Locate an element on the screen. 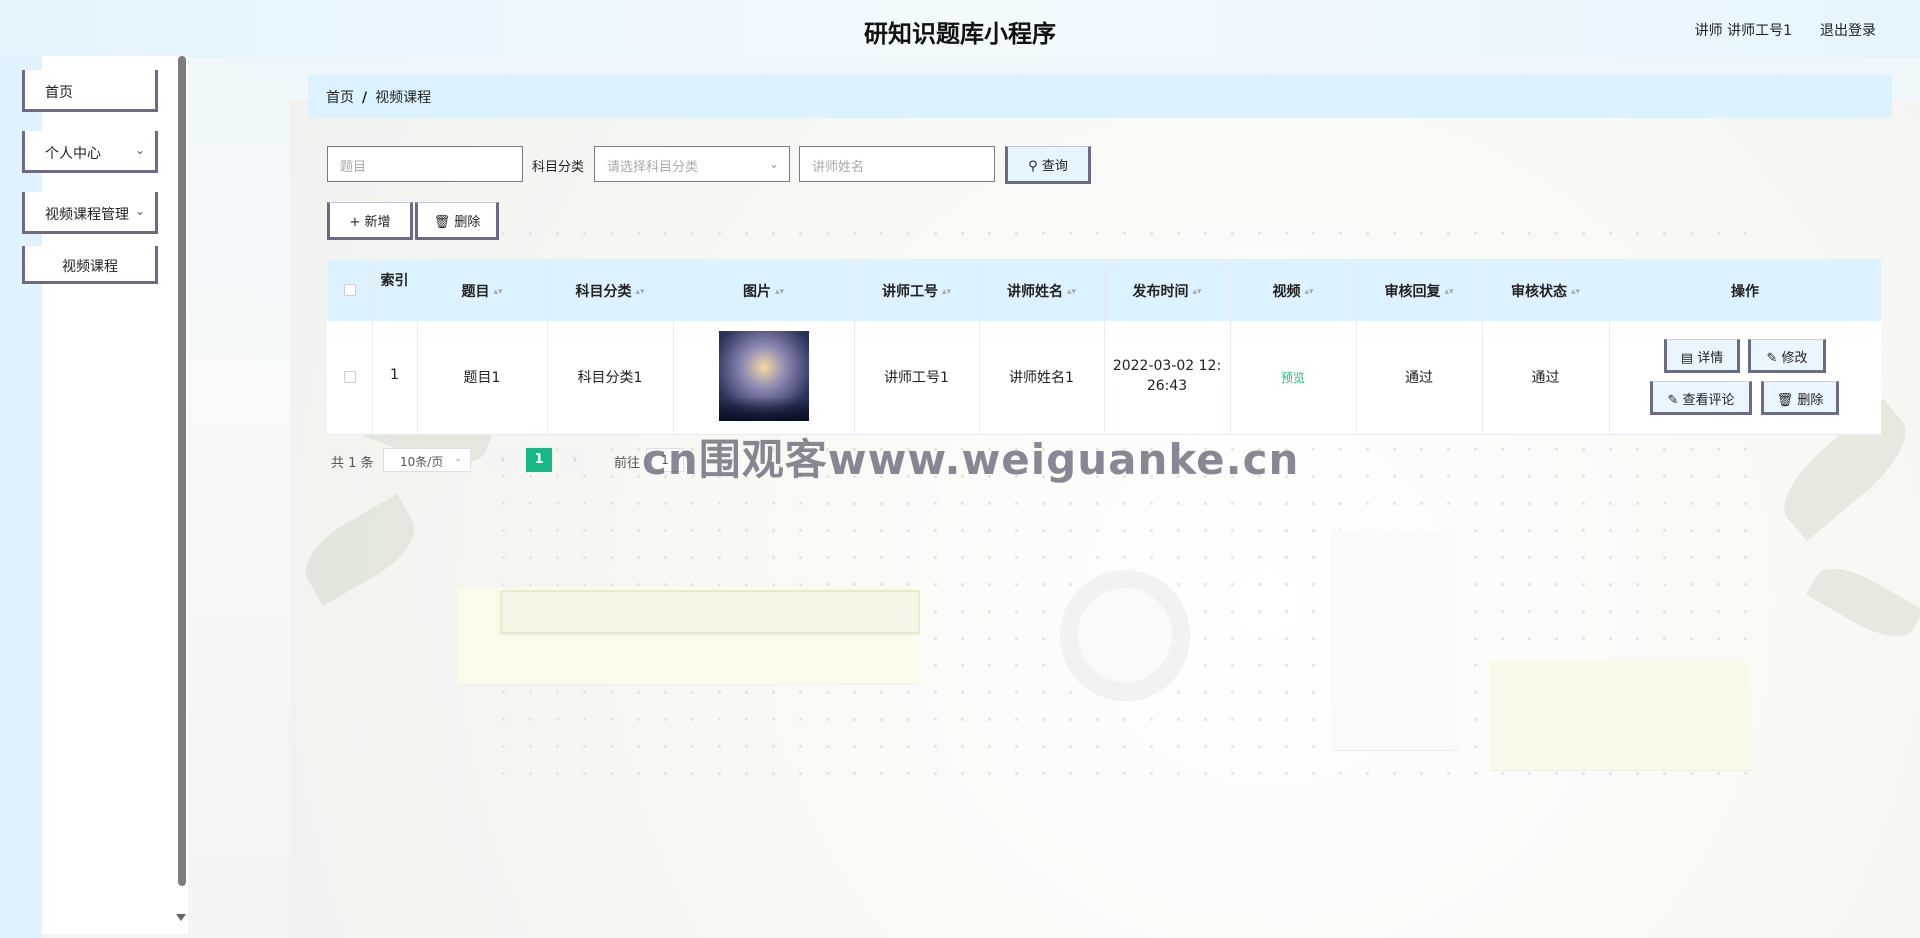 This screenshot has width=1920, height=938. add-button-label: 新增 is located at coordinates (377, 222).